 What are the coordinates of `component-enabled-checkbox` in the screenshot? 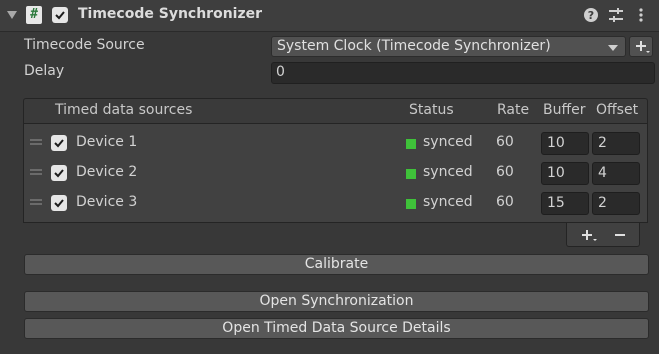 It's located at (60, 15).